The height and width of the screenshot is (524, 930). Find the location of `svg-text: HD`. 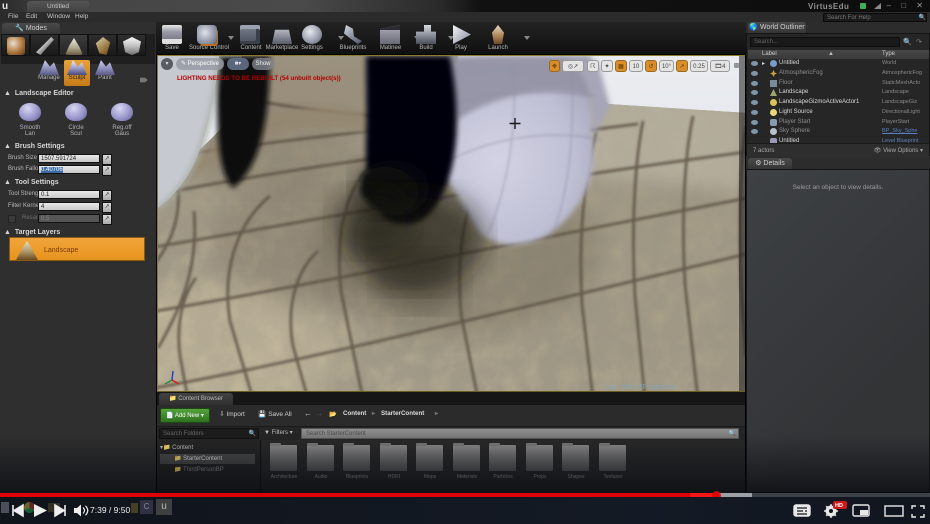

svg-text: HD is located at coordinates (839, 506).